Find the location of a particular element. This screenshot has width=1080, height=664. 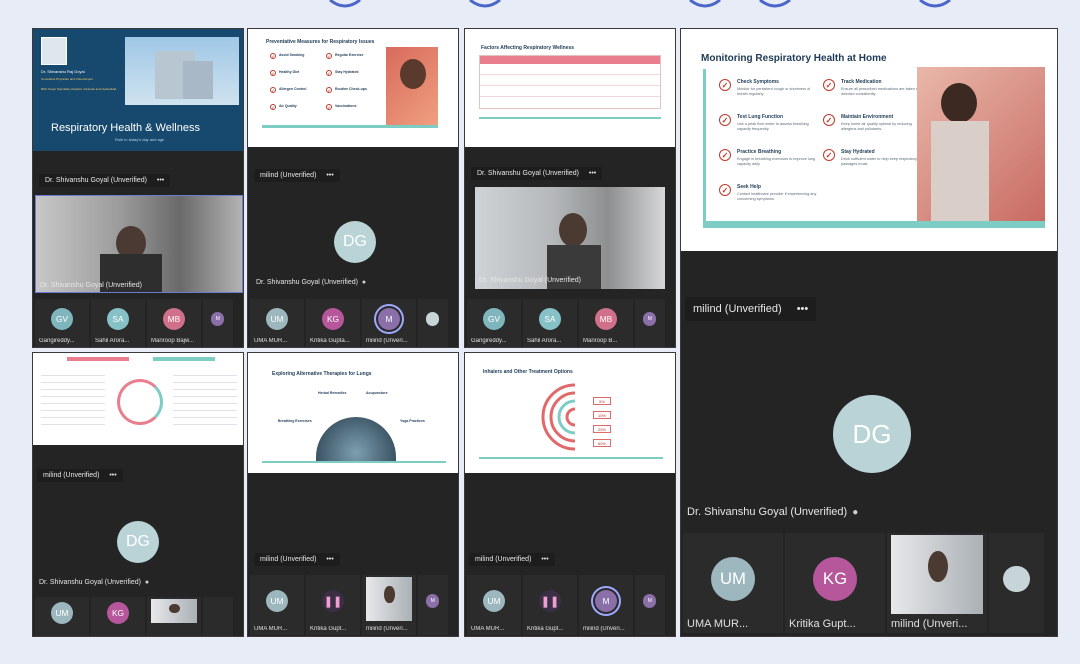

slide-diagram is located at coordinates (140, 402).